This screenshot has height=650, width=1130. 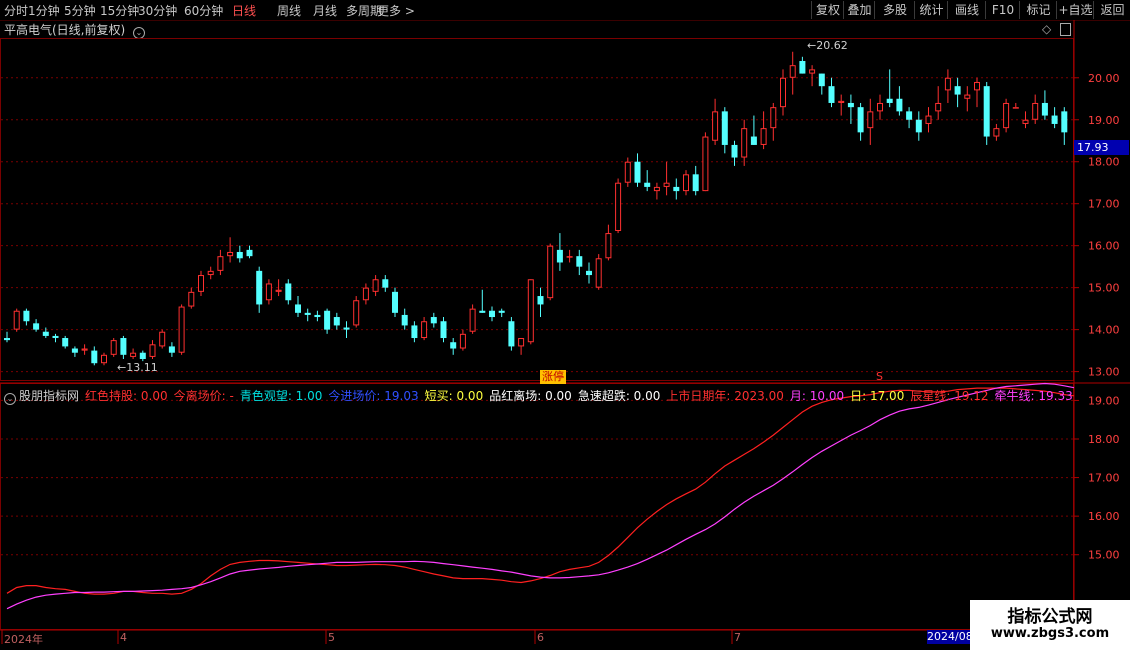 What do you see at coordinates (49, 396) in the screenshot?
I see `indicator-name: 股朋指标网` at bounding box center [49, 396].